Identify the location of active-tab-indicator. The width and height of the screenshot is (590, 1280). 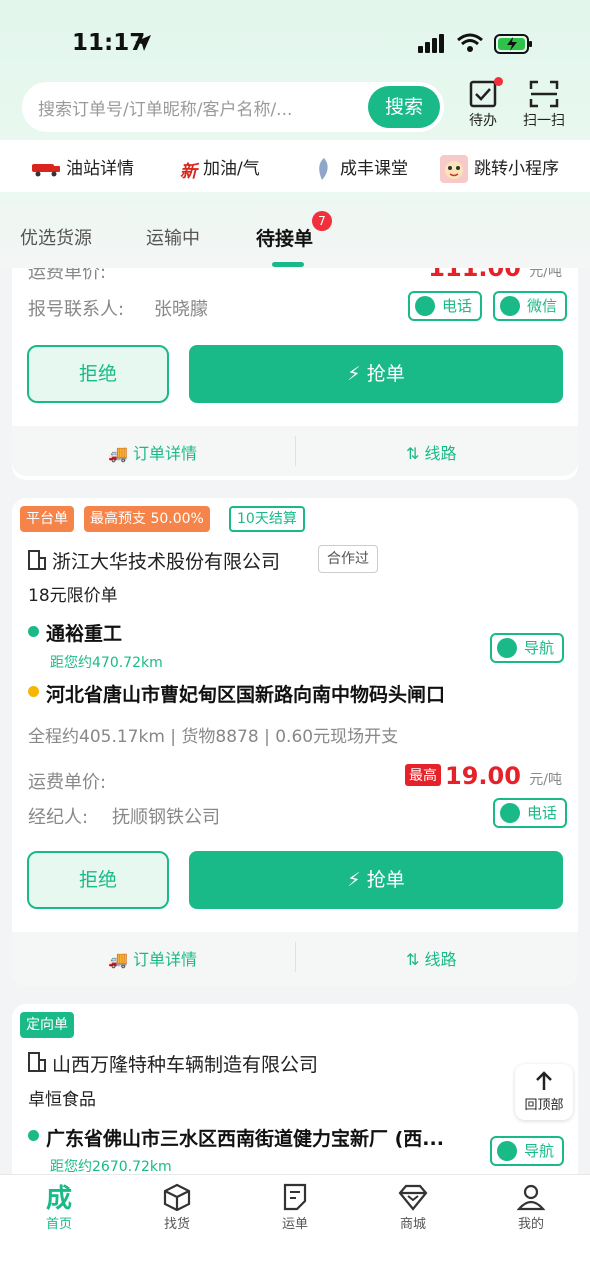
(288, 264).